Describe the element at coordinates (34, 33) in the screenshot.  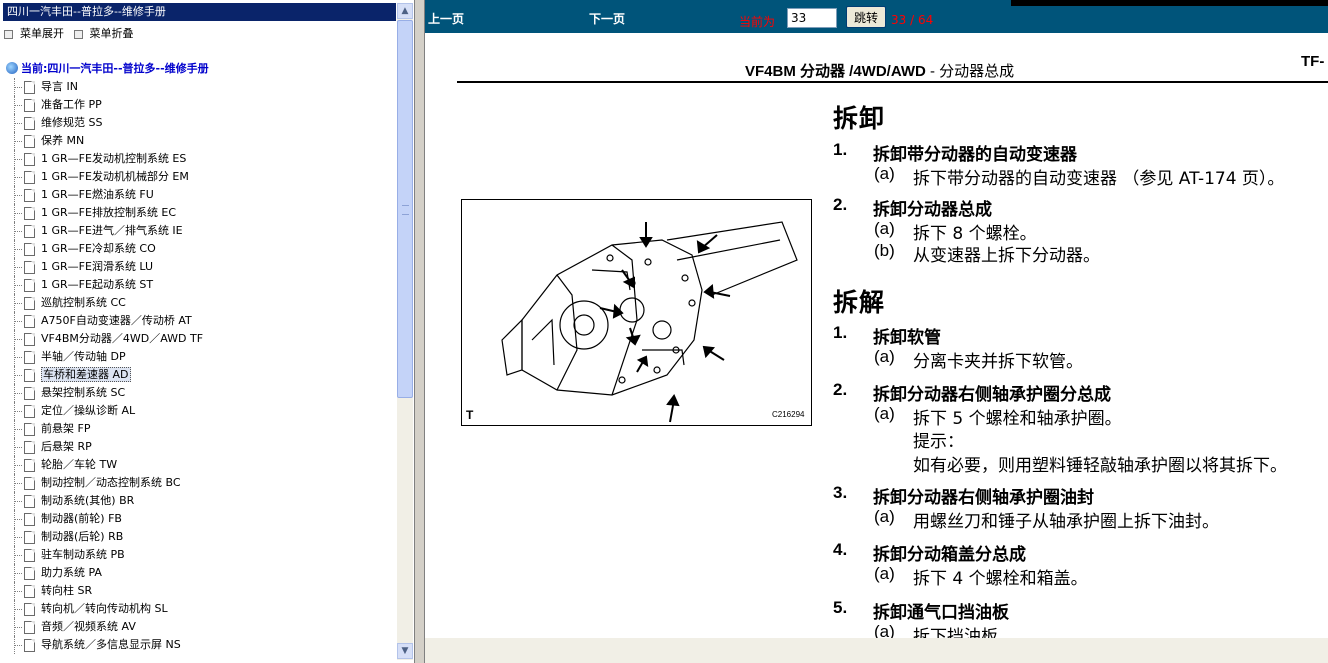
I see `expand-menu-button: 菜单展开` at that location.